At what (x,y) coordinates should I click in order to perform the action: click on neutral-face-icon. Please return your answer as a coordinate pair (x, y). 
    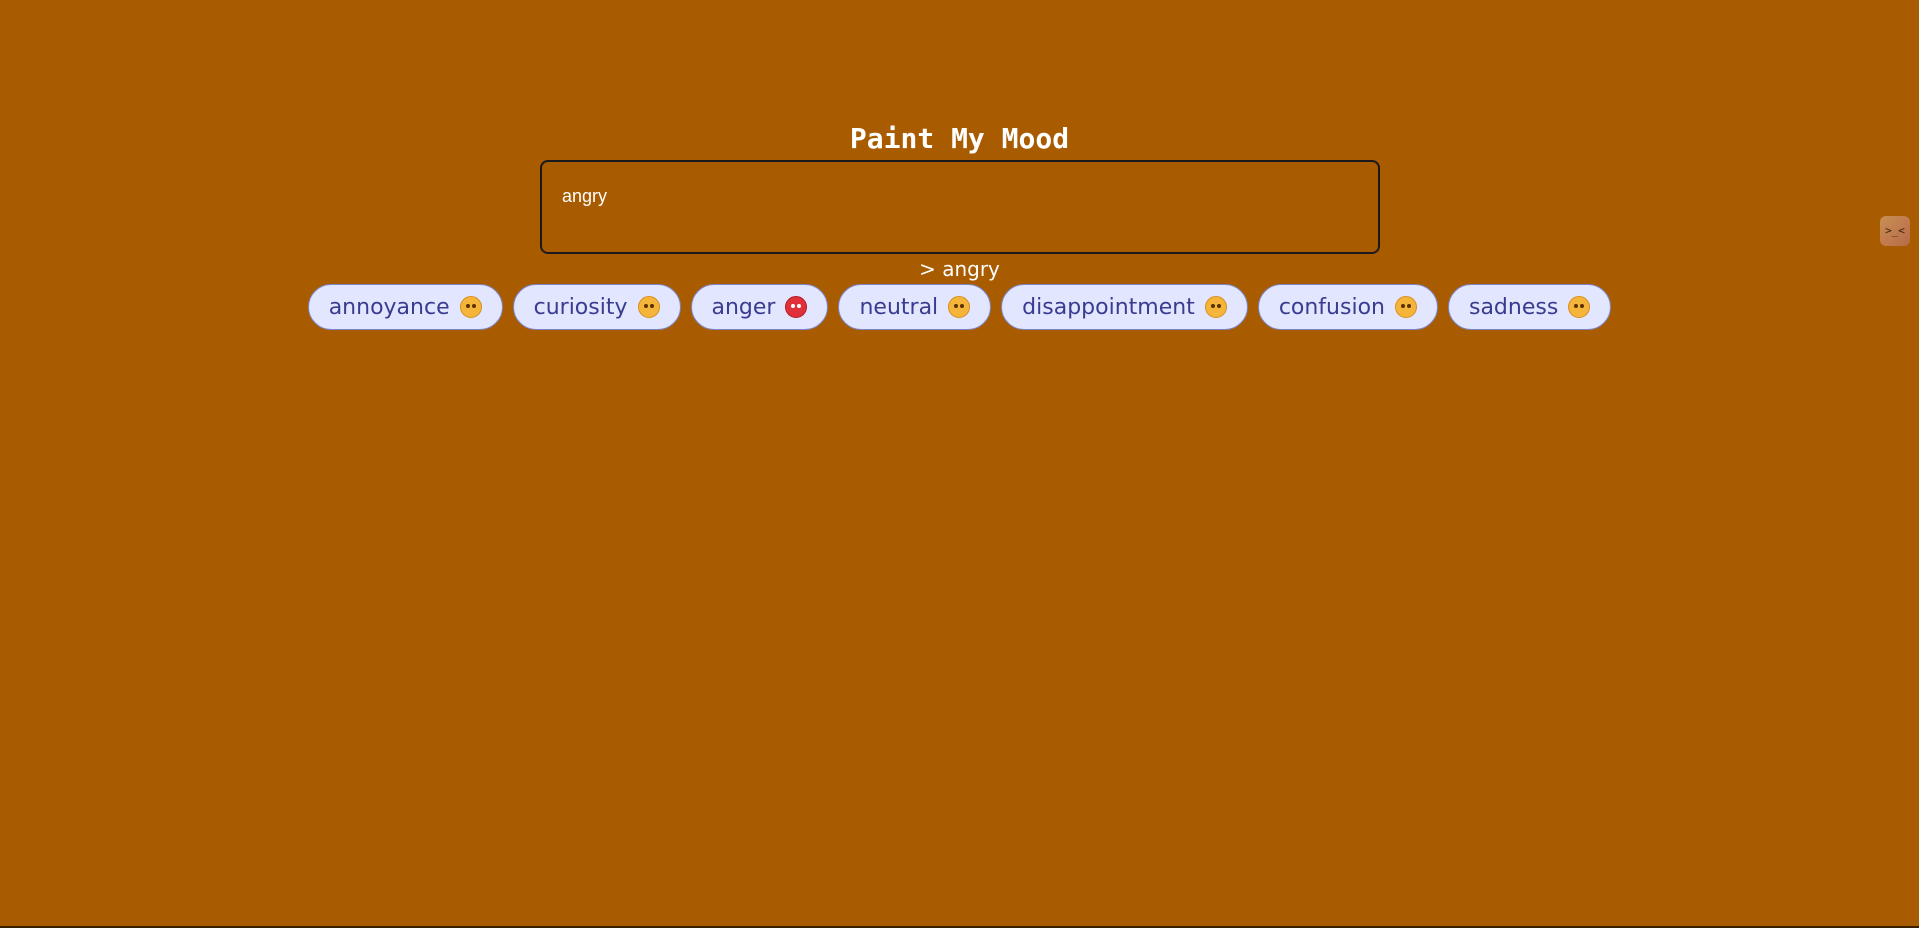
    Looking at the image, I should click on (959, 307).